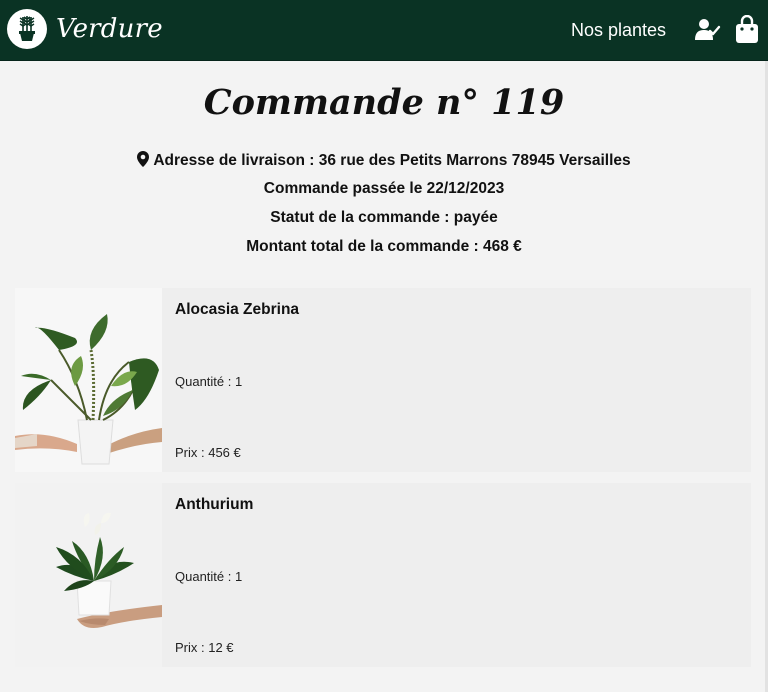  I want to click on user-check-icon, so click(708, 32).